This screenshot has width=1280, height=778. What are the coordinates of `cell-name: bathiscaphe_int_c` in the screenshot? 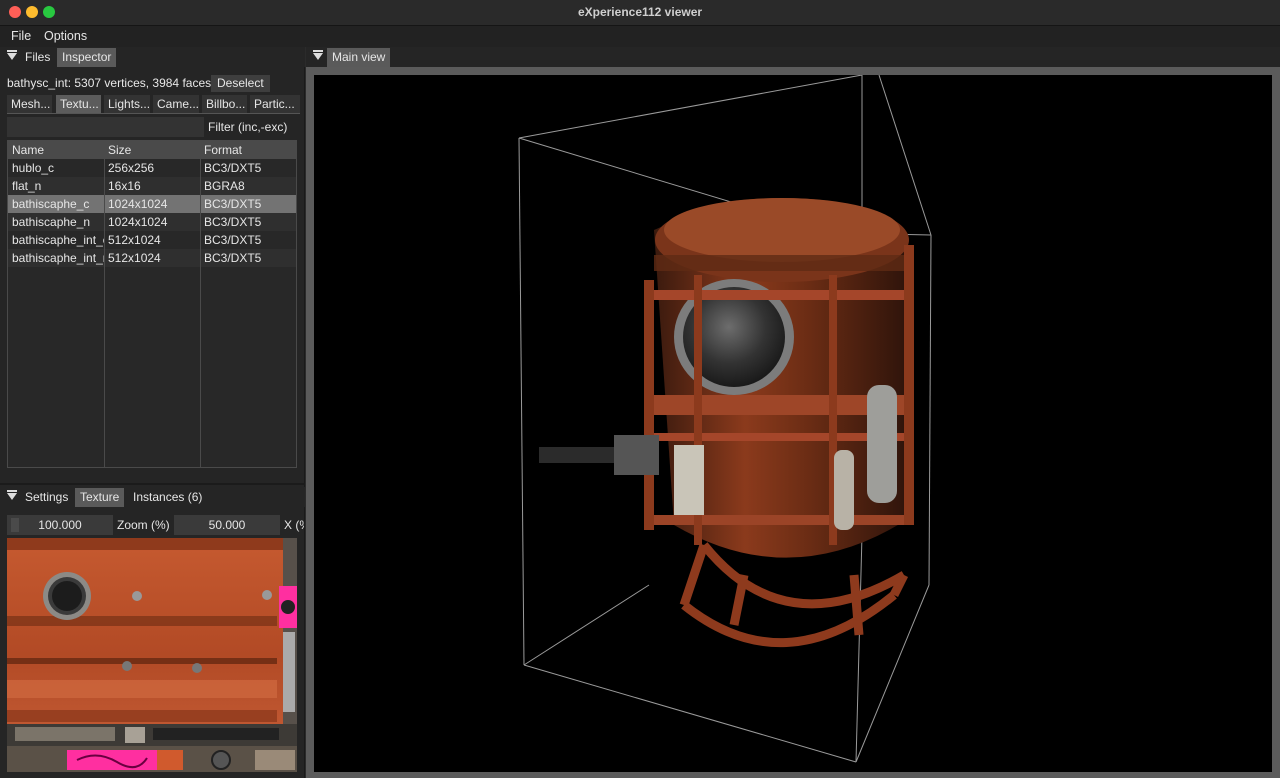 It's located at (58, 240).